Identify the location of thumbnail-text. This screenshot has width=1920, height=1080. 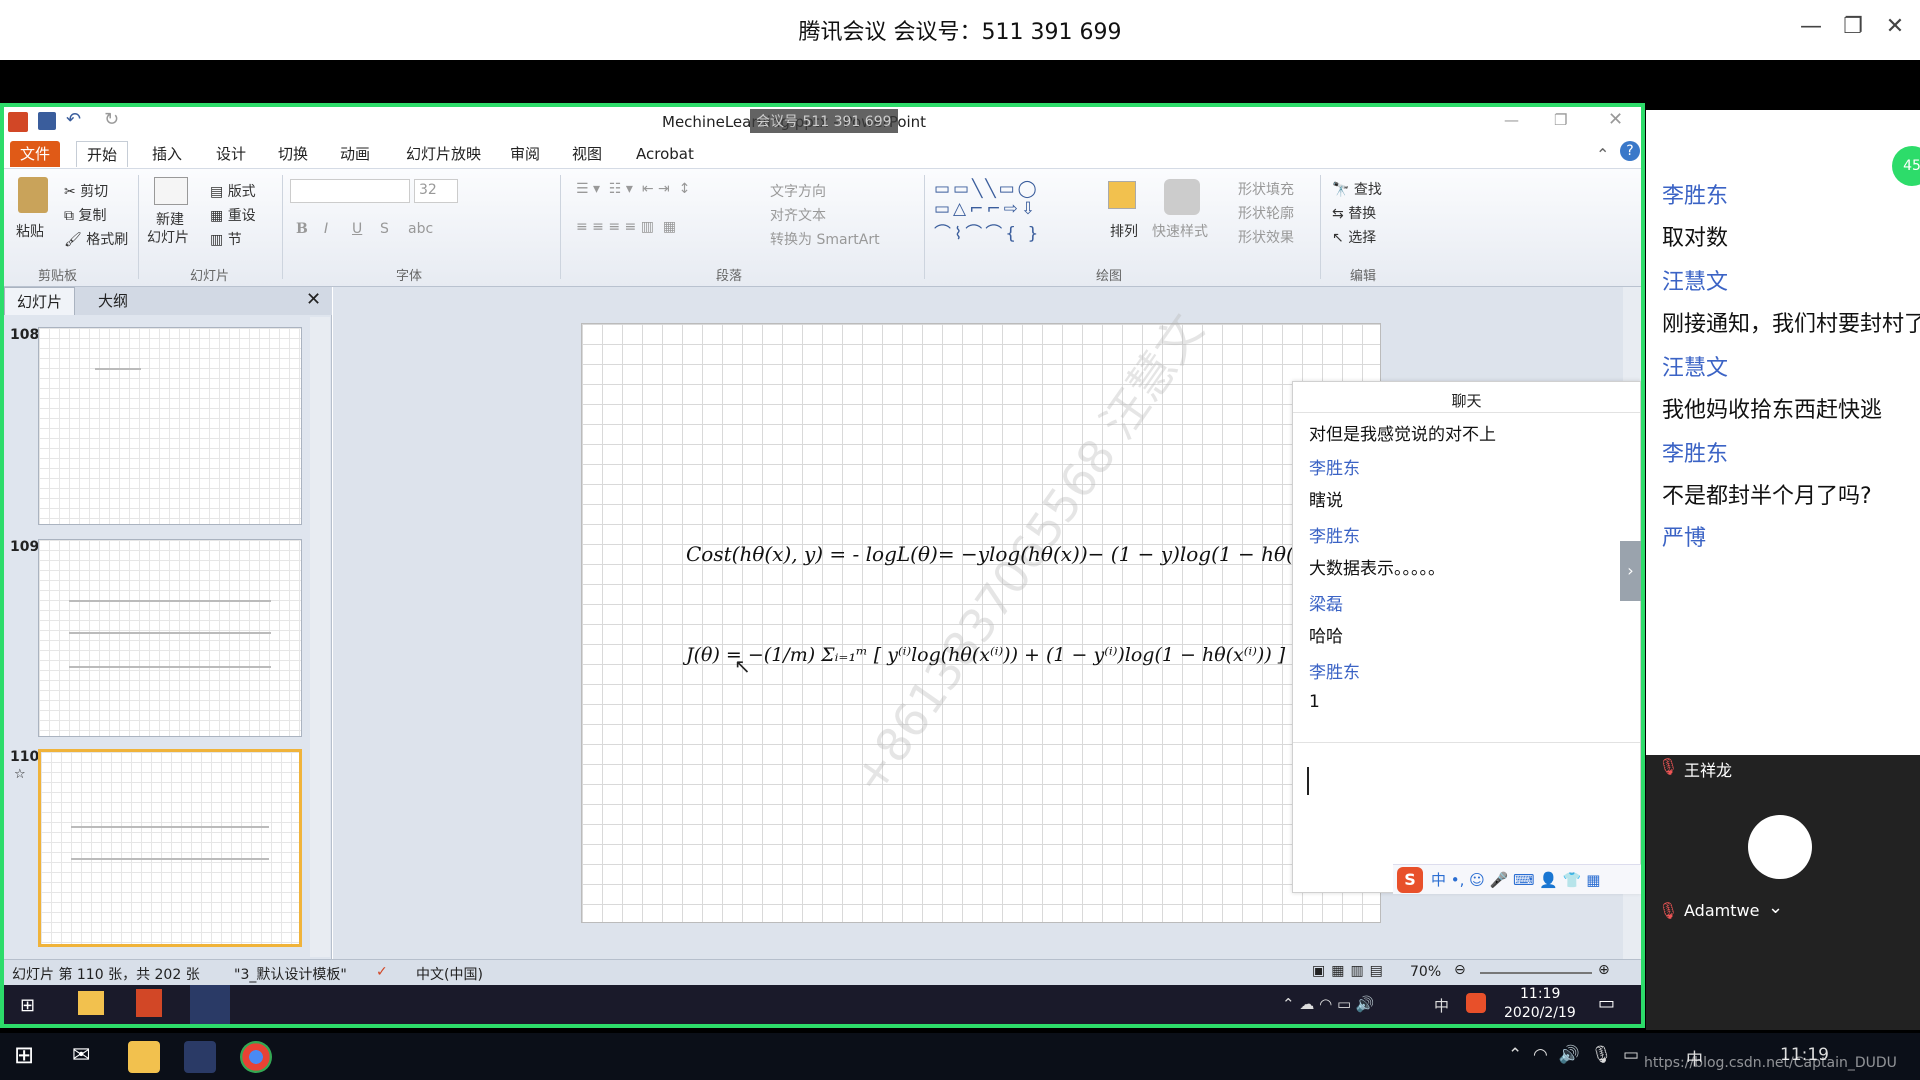
(170, 633).